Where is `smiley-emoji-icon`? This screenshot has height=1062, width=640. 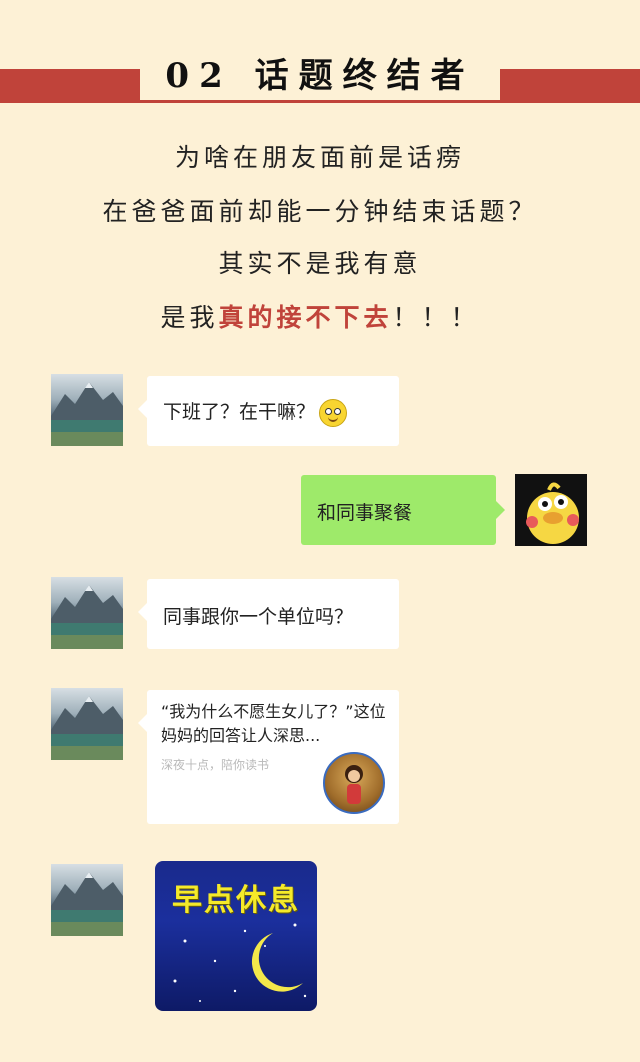
smiley-emoji-icon is located at coordinates (333, 412).